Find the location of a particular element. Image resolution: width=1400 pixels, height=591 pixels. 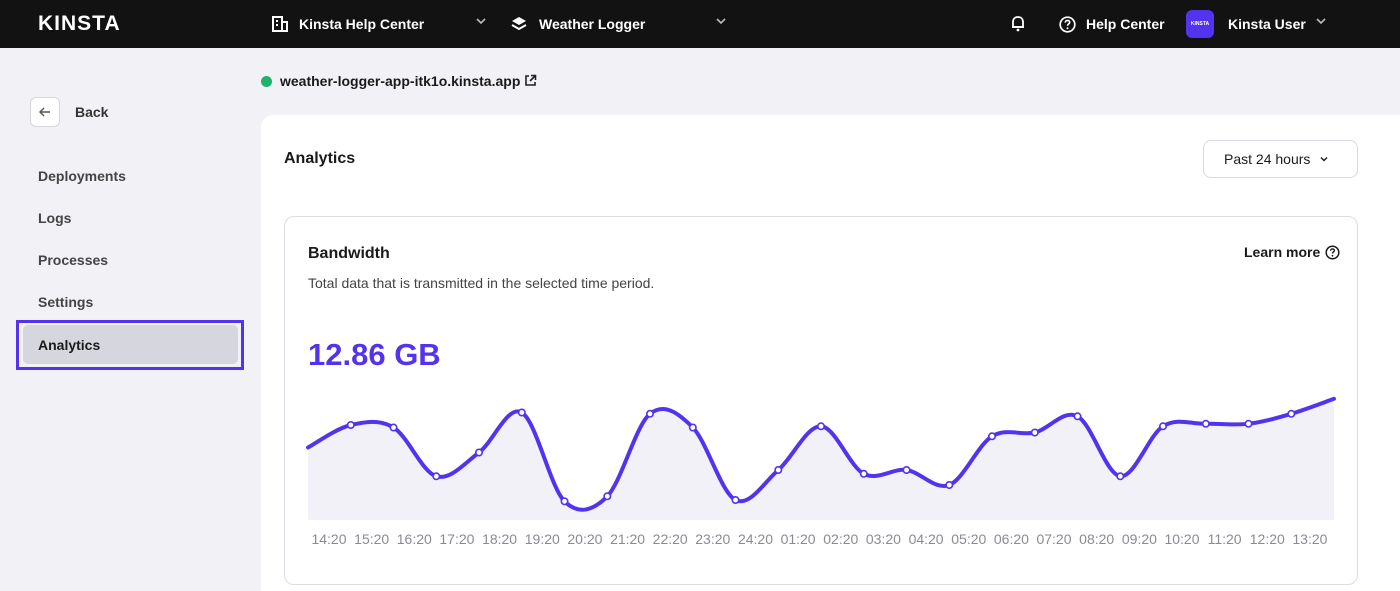

x-tick-label: 05:20 is located at coordinates (968, 539).